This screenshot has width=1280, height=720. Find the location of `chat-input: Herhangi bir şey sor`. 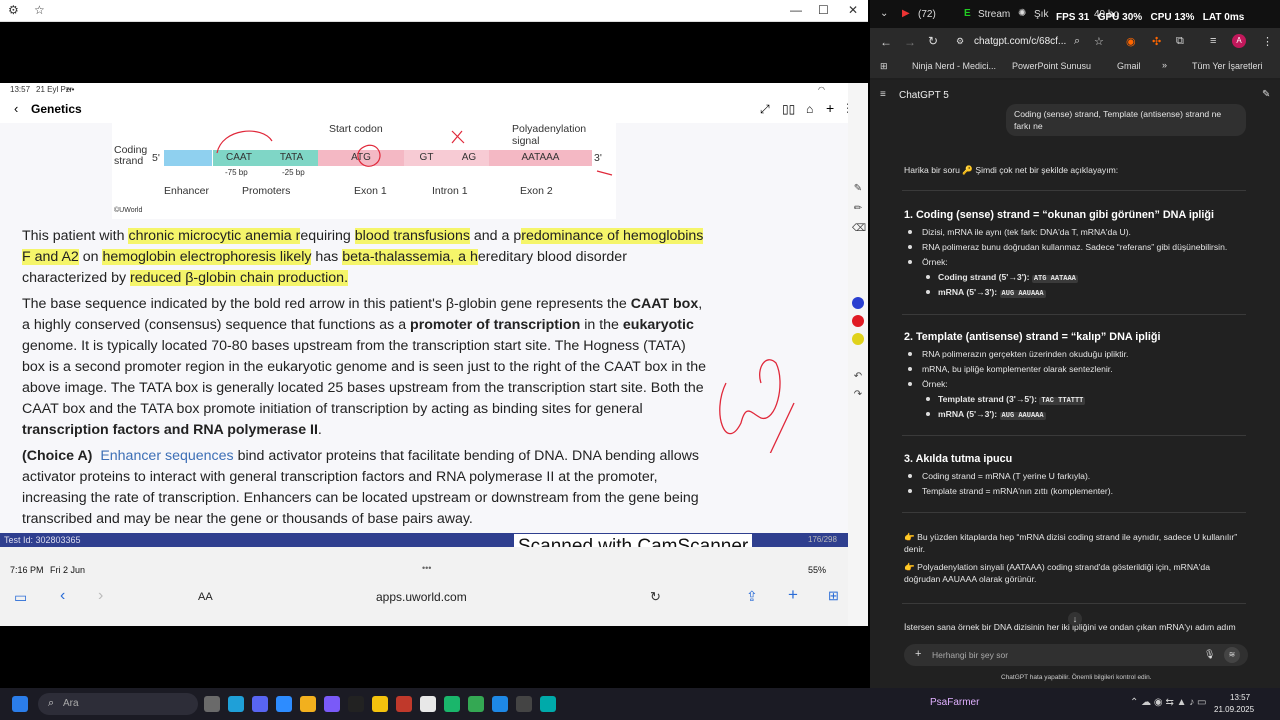

chat-input: Herhangi bir şey sor is located at coordinates (970, 655).